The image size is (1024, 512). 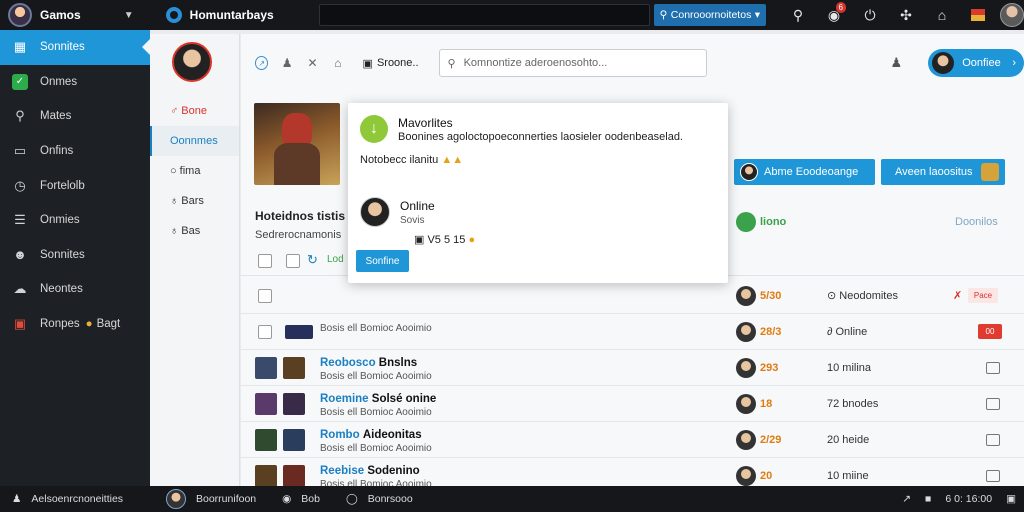 I want to click on row-badge: Pace, so click(x=983, y=295).